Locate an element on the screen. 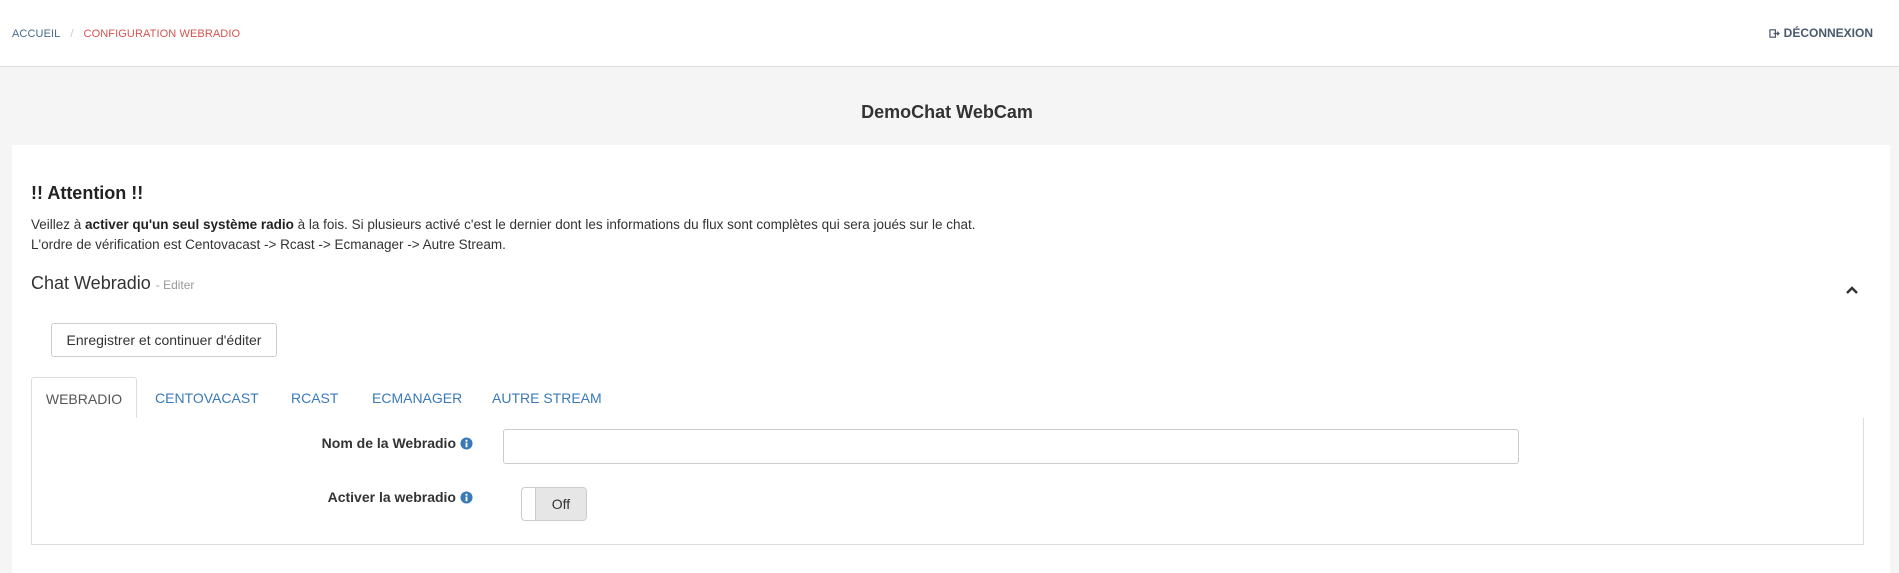 The width and height of the screenshot is (1899, 573). toggle-handle is located at coordinates (529, 504).